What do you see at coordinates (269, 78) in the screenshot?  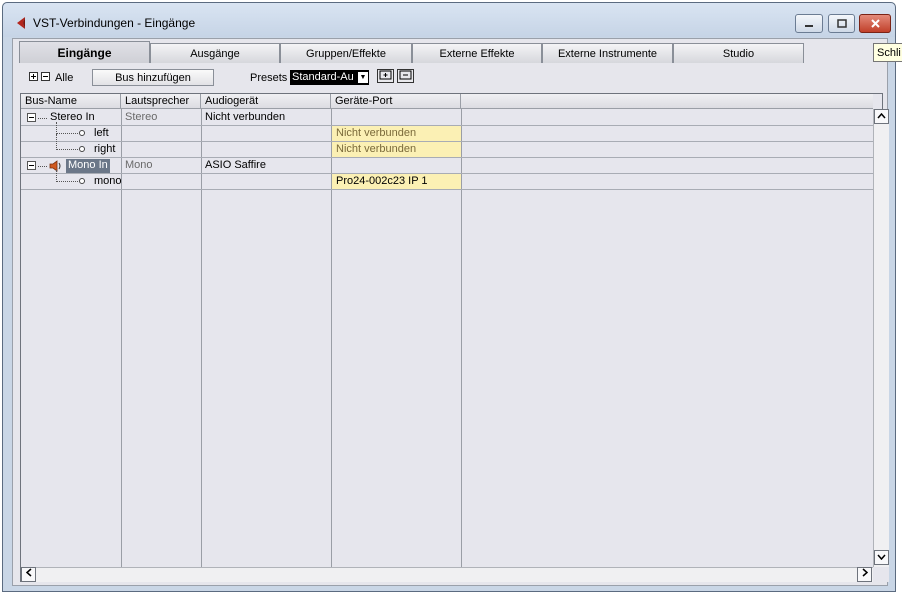 I see `presets-label: Presets` at bounding box center [269, 78].